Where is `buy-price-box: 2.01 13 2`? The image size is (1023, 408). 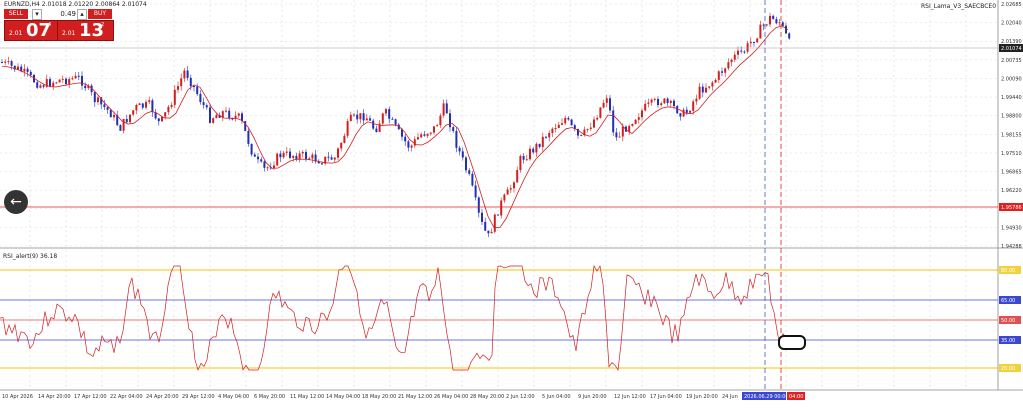
buy-price-box: 2.01 13 2 is located at coordinates (85, 30).